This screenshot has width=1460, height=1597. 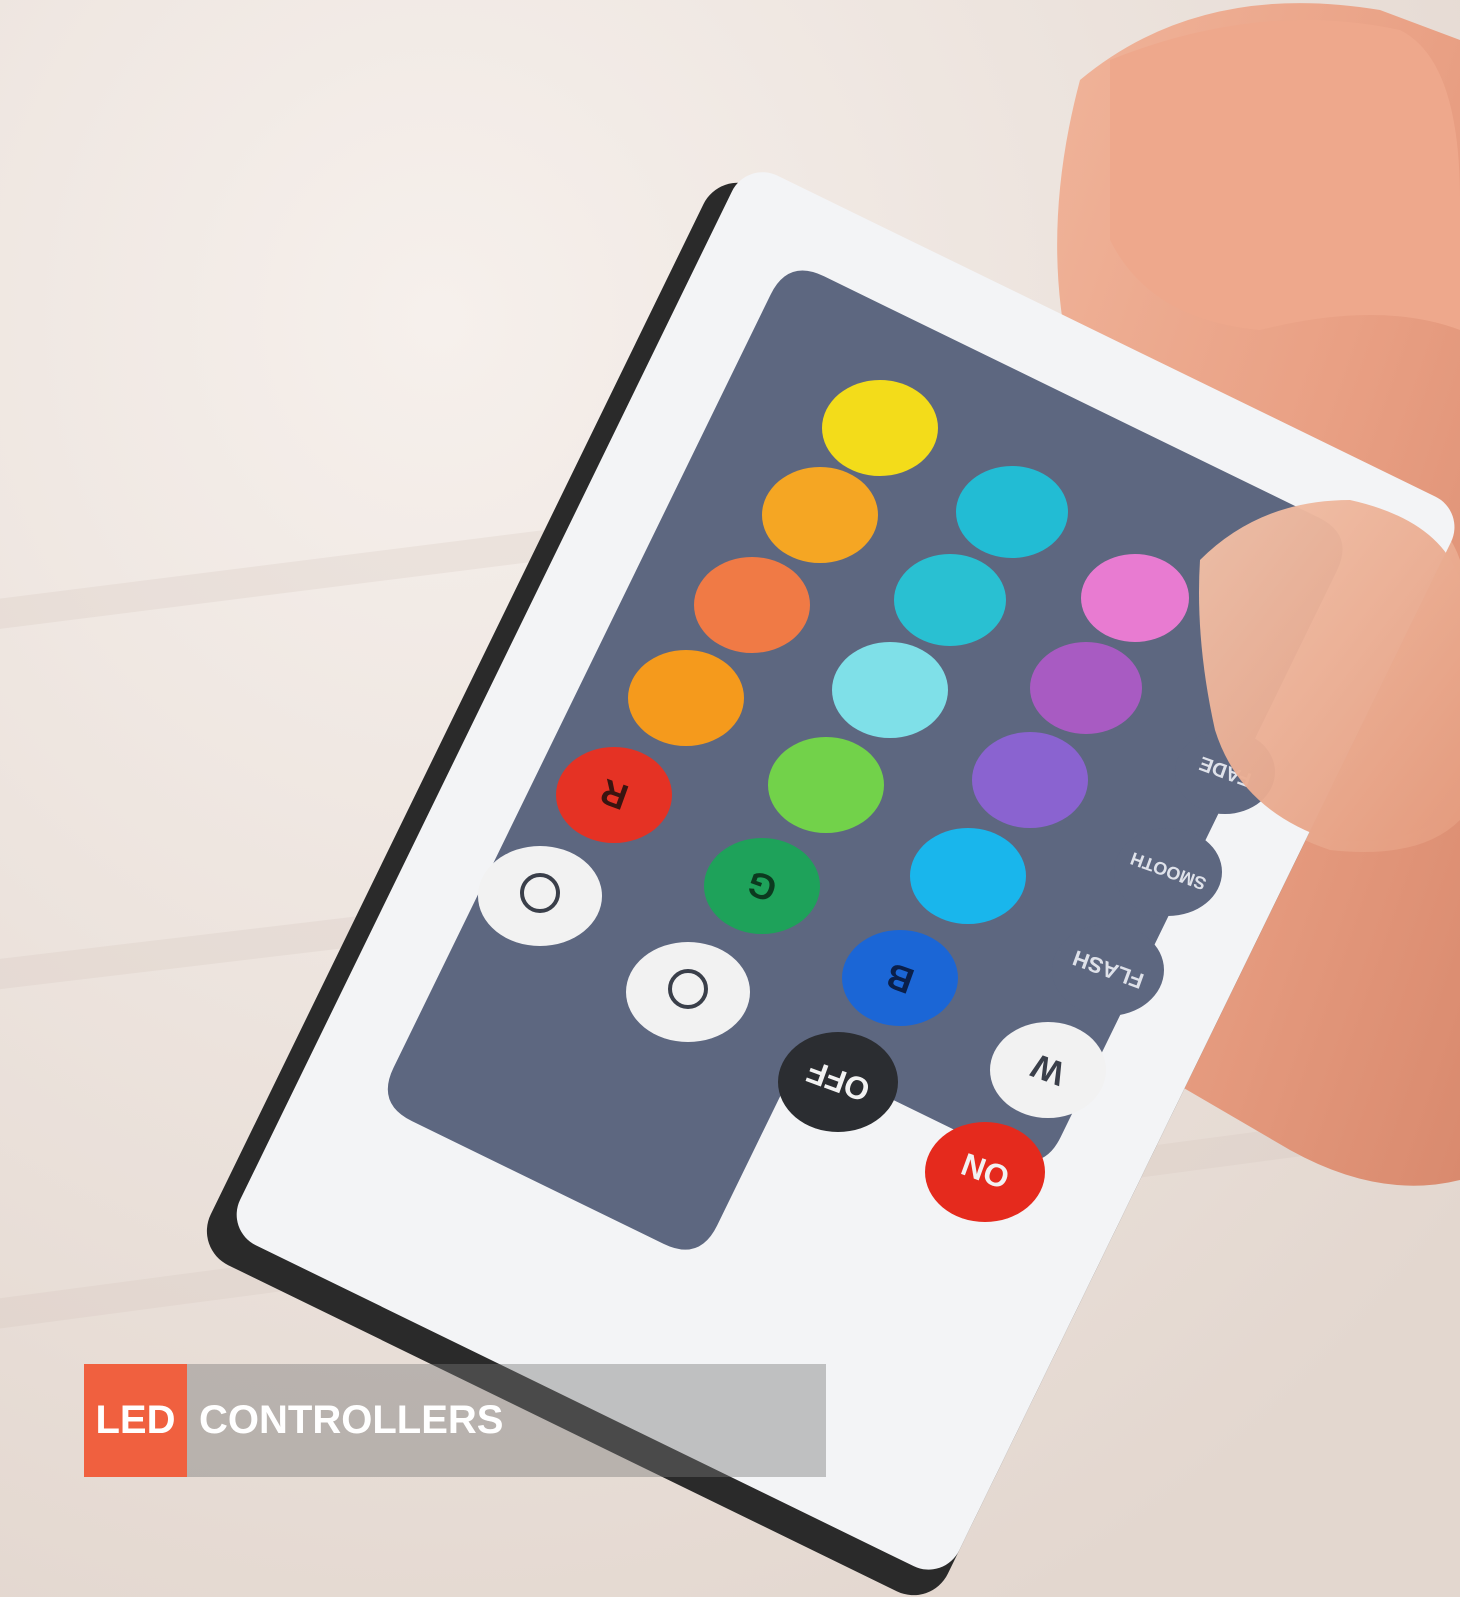 What do you see at coordinates (506, 1420) in the screenshot?
I see `banner-title: CONTROLLERS` at bounding box center [506, 1420].